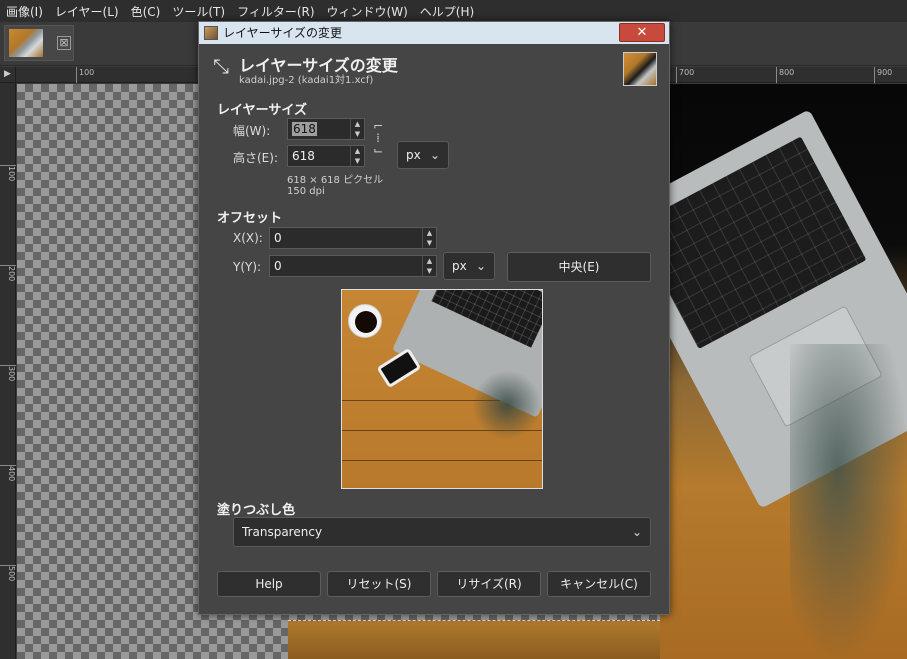 This screenshot has height=659, width=907. Describe the element at coordinates (247, 267) in the screenshot. I see `offset-y-label: Y(Y):` at that location.